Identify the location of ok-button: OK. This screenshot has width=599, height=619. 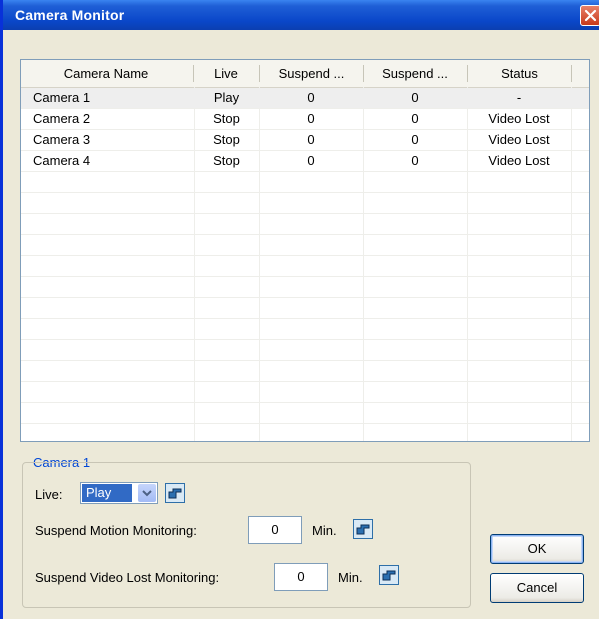
(537, 549).